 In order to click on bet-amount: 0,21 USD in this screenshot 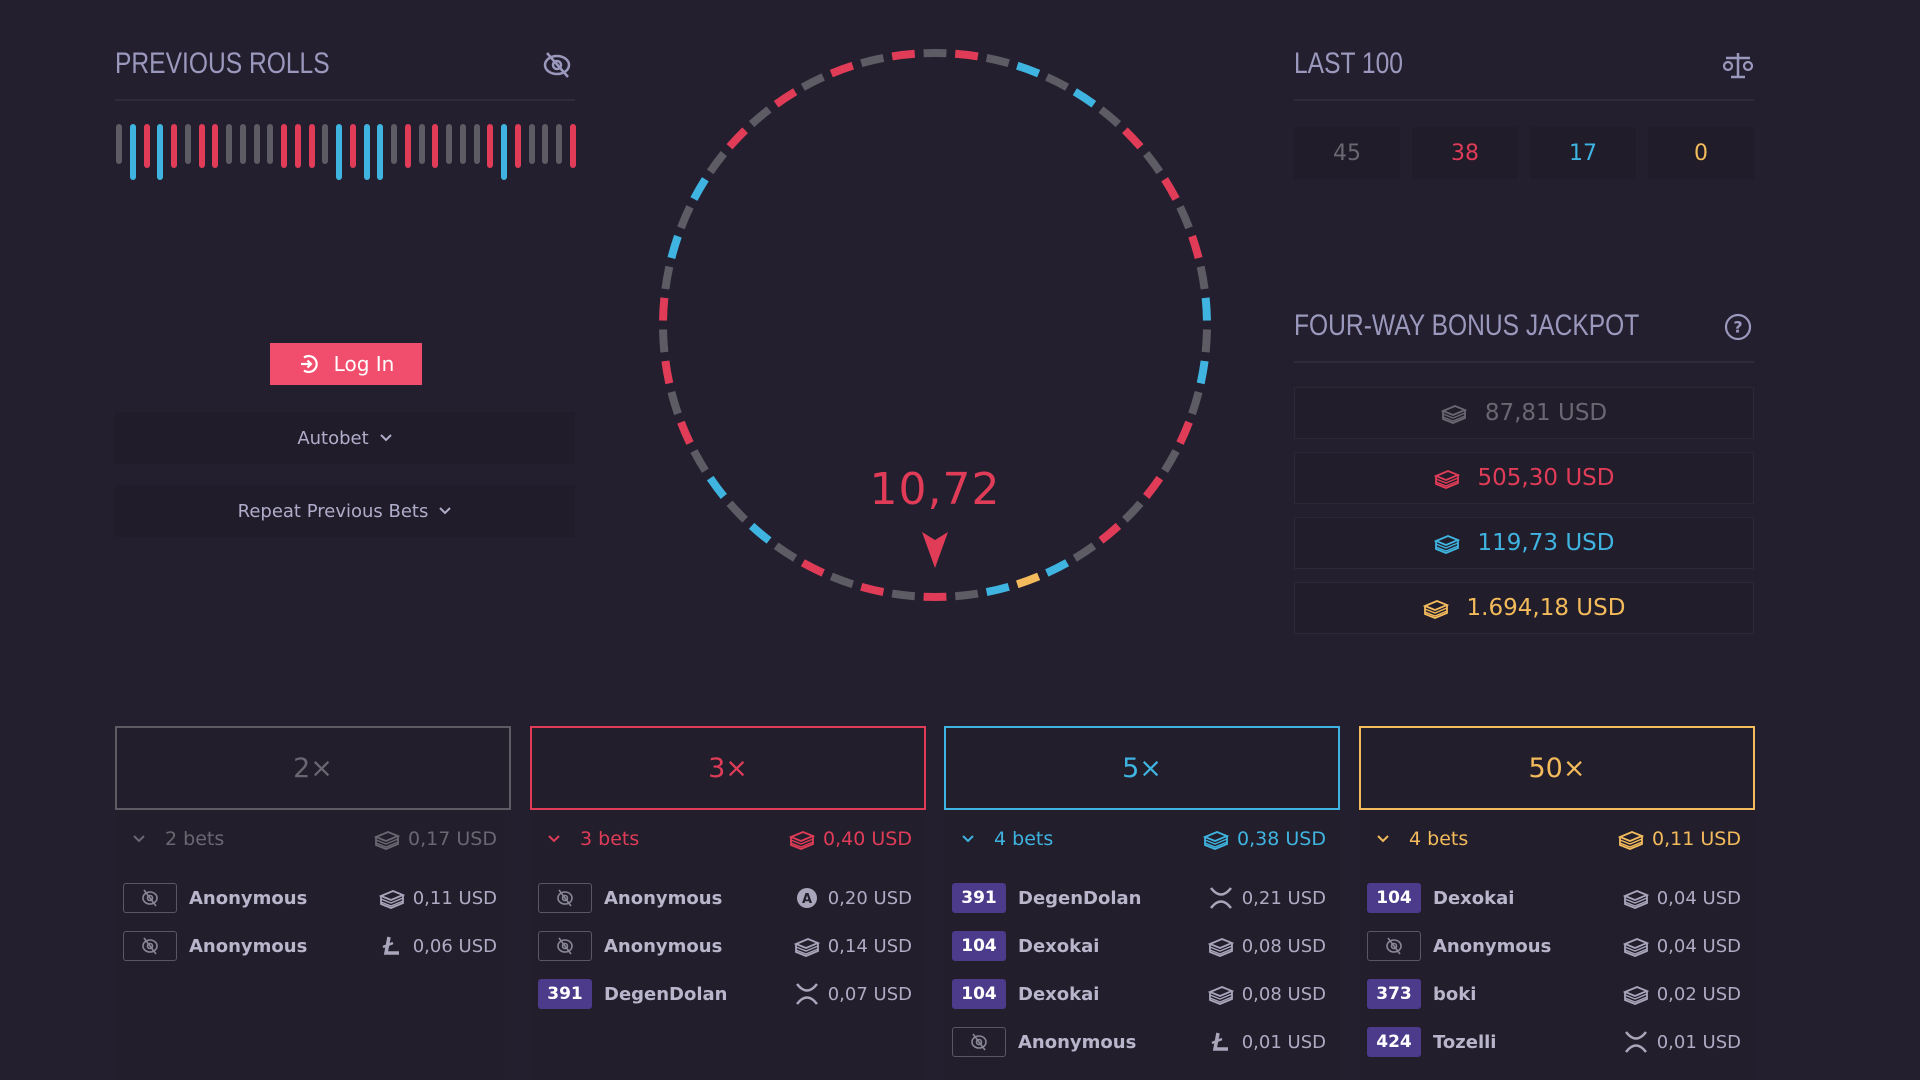, I will do `click(1267, 898)`.